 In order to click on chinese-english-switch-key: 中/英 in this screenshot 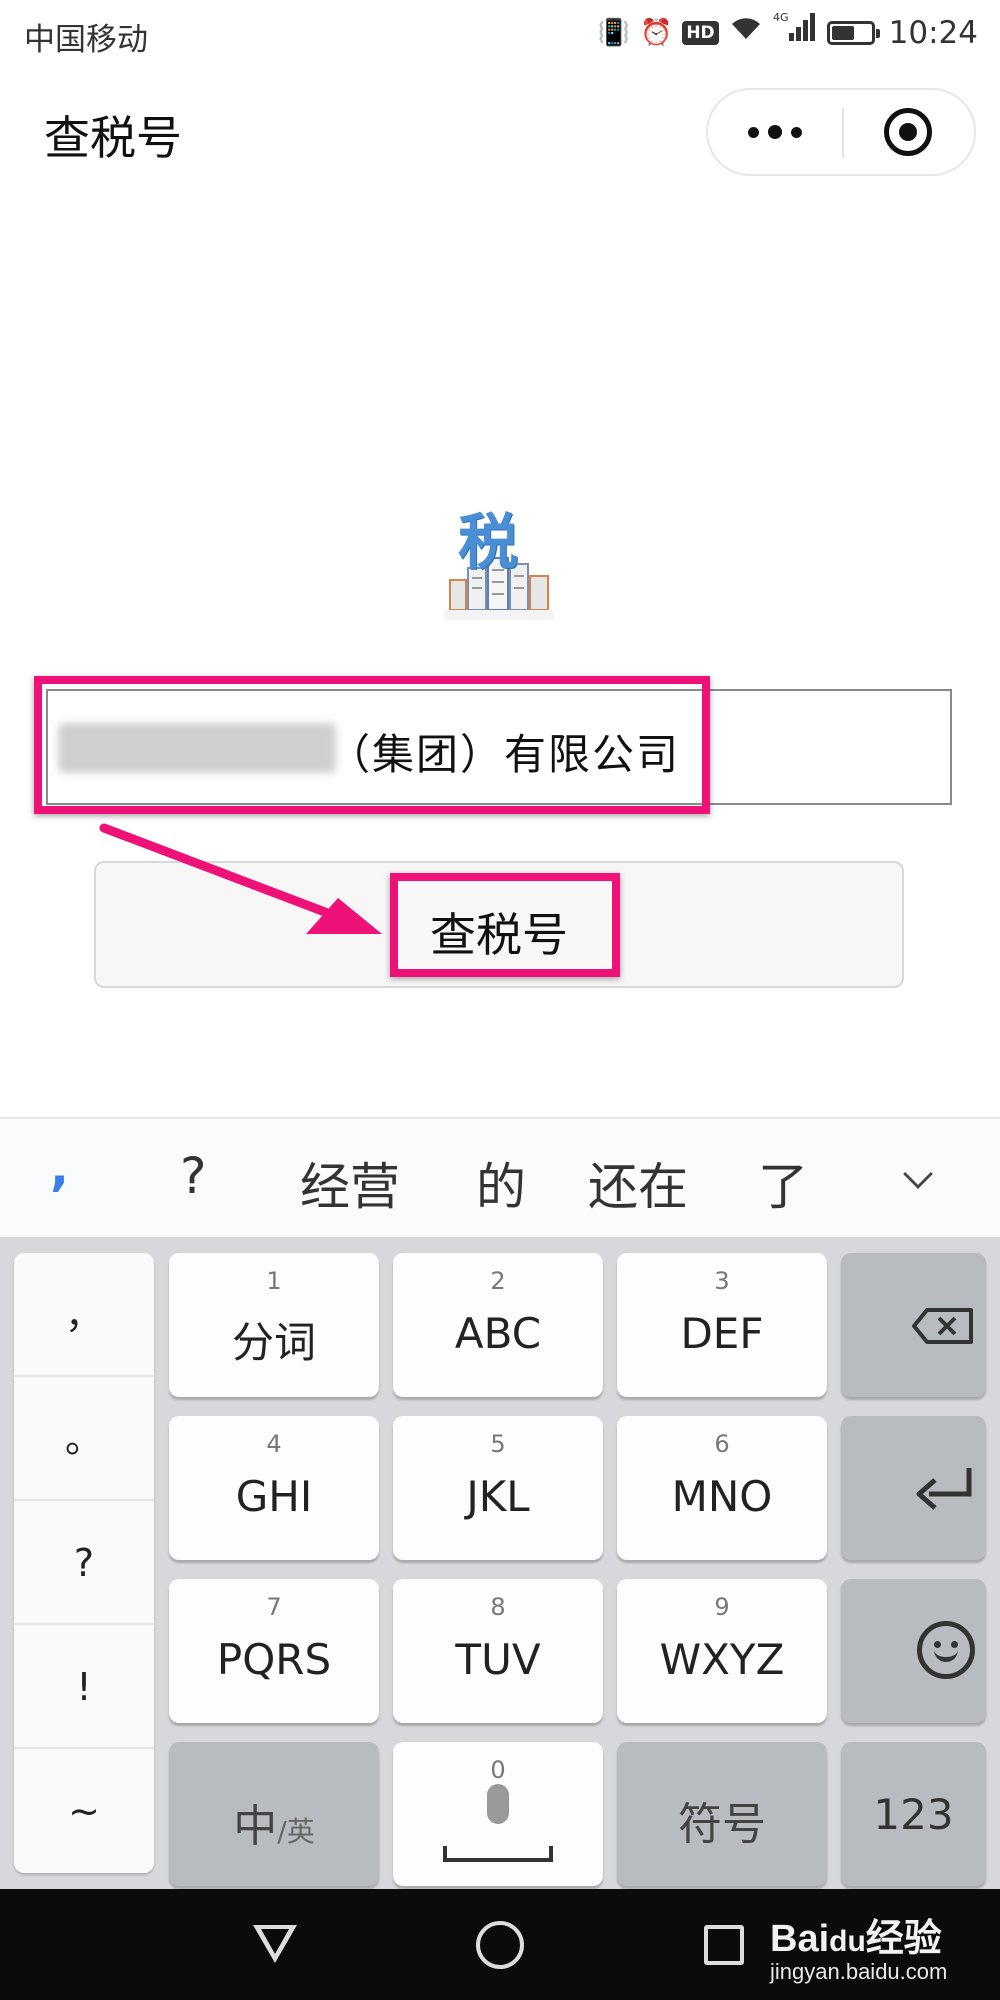, I will do `click(274, 1814)`.